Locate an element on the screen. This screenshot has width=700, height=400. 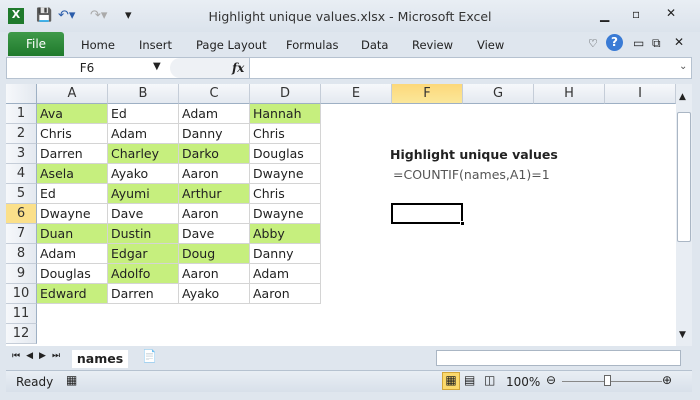
zoom-slider is located at coordinates (612, 381).